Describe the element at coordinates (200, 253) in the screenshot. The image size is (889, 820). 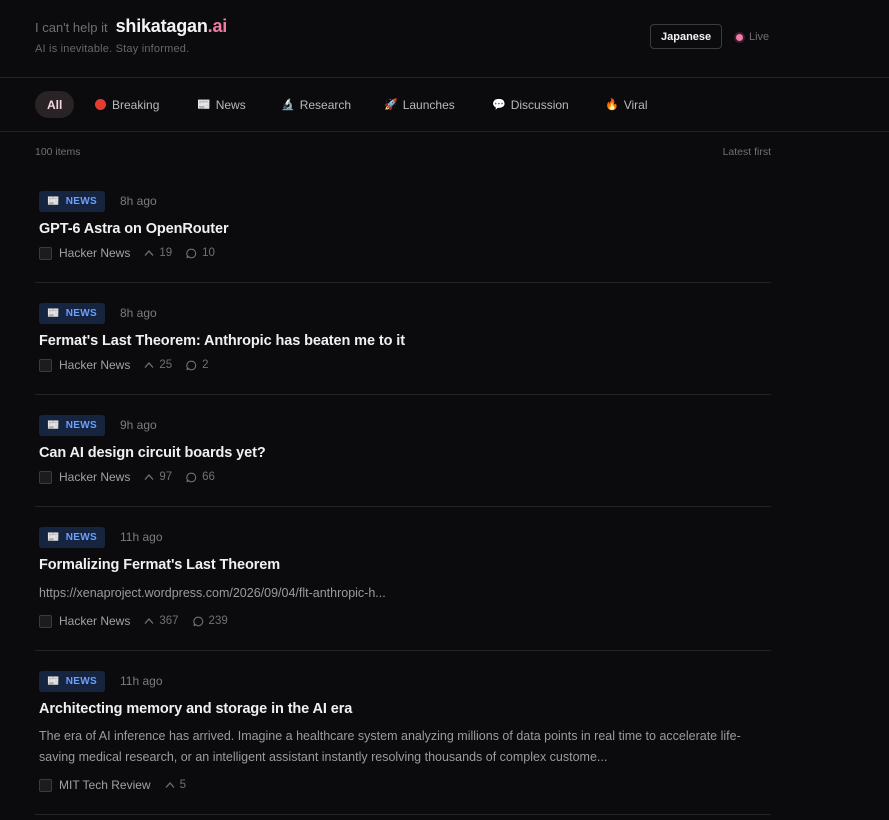
I see `comment-count: 10` at that location.